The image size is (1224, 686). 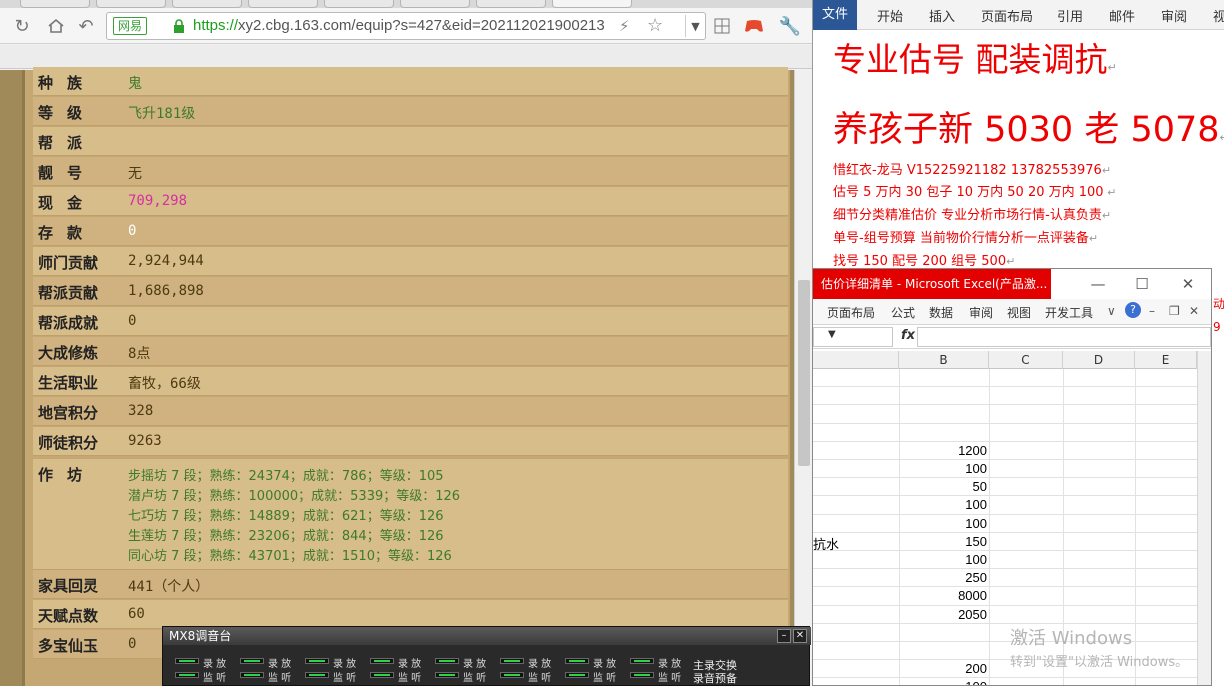 What do you see at coordinates (1005, 614) in the screenshot?
I see `sheet-row: 2050` at bounding box center [1005, 614].